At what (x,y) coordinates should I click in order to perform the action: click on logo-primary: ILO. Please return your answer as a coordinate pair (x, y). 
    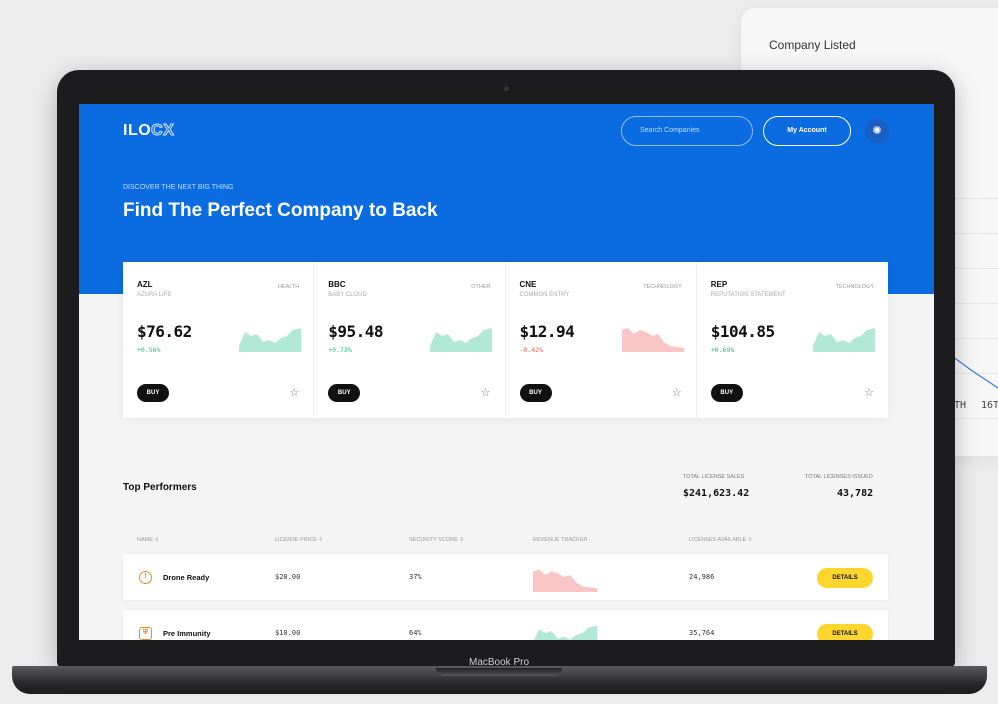
    Looking at the image, I should click on (137, 130).